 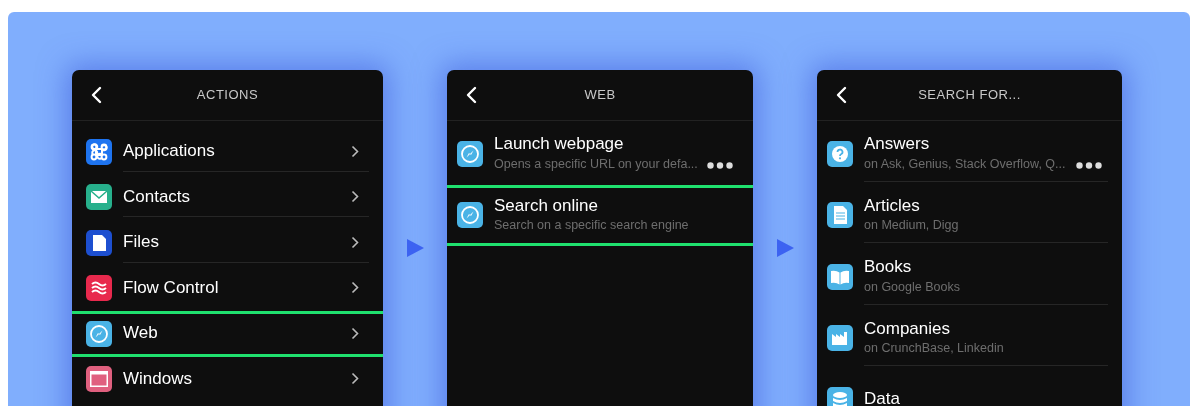 What do you see at coordinates (227, 379) in the screenshot?
I see `list-item: Windows` at bounding box center [227, 379].